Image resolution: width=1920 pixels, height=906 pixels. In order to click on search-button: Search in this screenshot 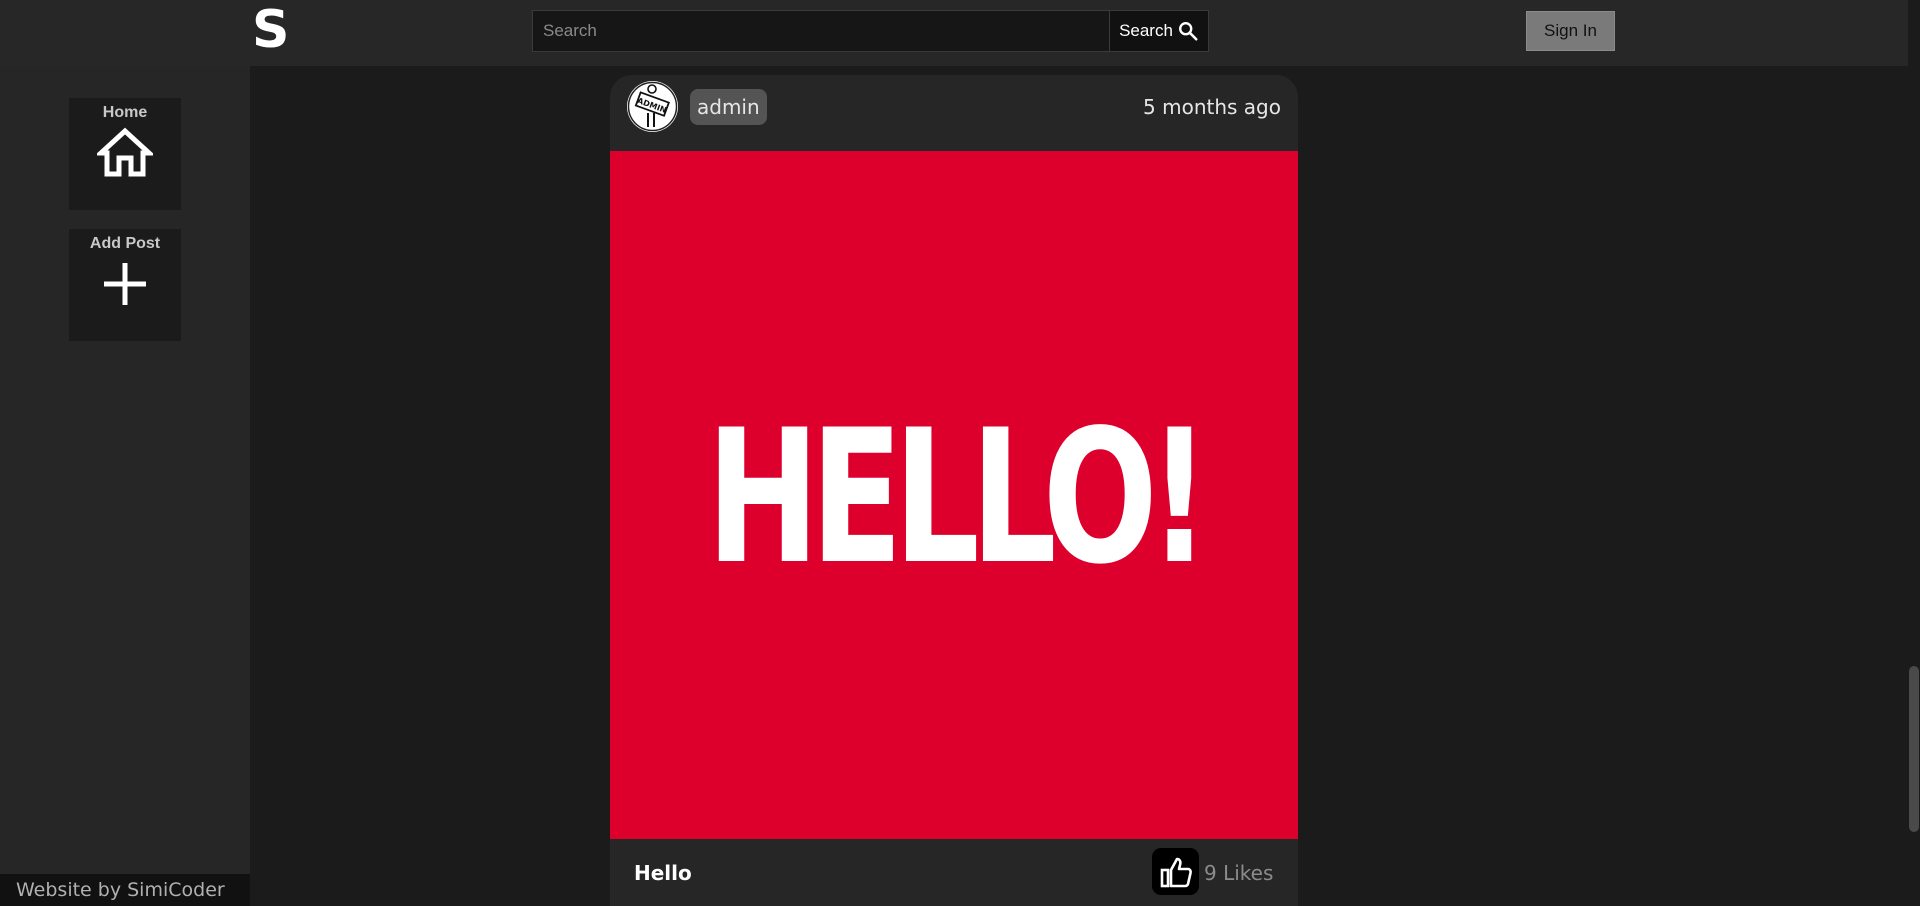, I will do `click(1159, 31)`.